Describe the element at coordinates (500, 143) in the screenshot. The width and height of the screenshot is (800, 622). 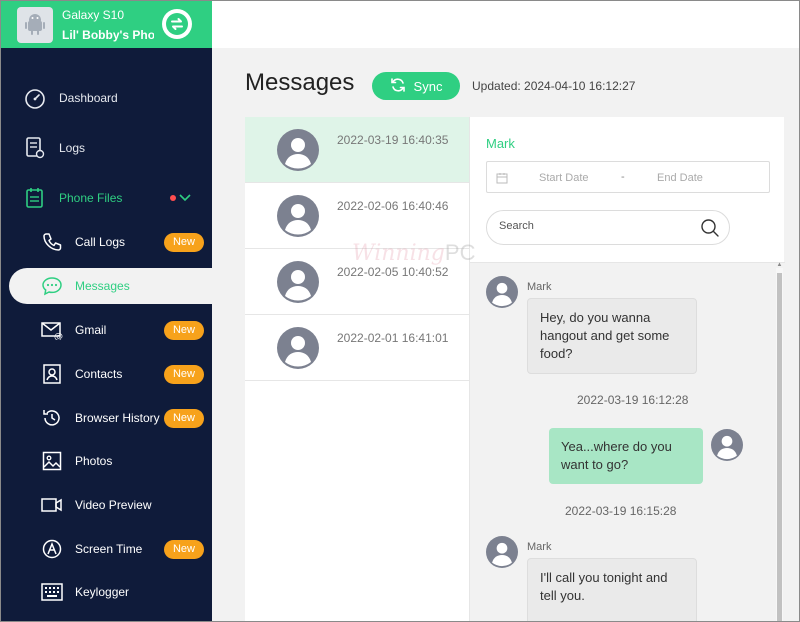
I see `contact-name: Mark` at that location.